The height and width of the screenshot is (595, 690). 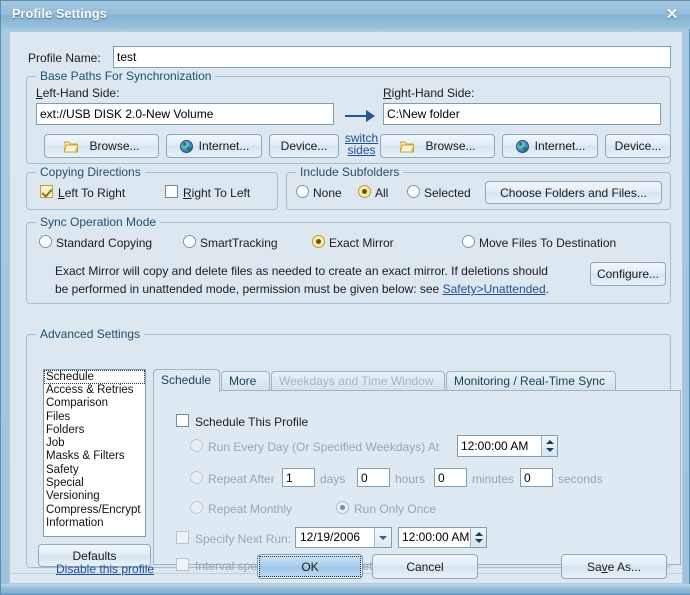 I want to click on list-item: Folders, so click(x=94, y=430).